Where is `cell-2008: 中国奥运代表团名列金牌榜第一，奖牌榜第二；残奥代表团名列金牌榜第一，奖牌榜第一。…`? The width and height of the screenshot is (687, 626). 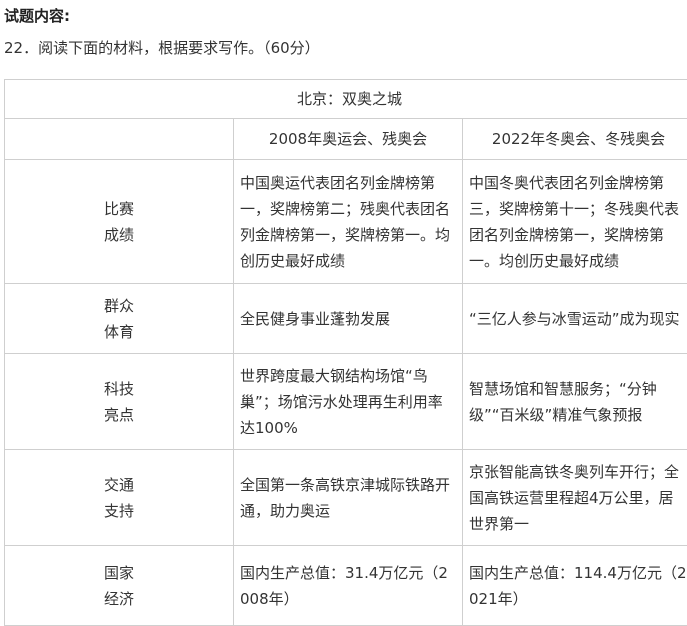 cell-2008: 中国奥运代表团名列金牌榜第一，奖牌榜第二；残奥代表团名列金牌榜第一，奖牌榜第一。… is located at coordinates (348, 222).